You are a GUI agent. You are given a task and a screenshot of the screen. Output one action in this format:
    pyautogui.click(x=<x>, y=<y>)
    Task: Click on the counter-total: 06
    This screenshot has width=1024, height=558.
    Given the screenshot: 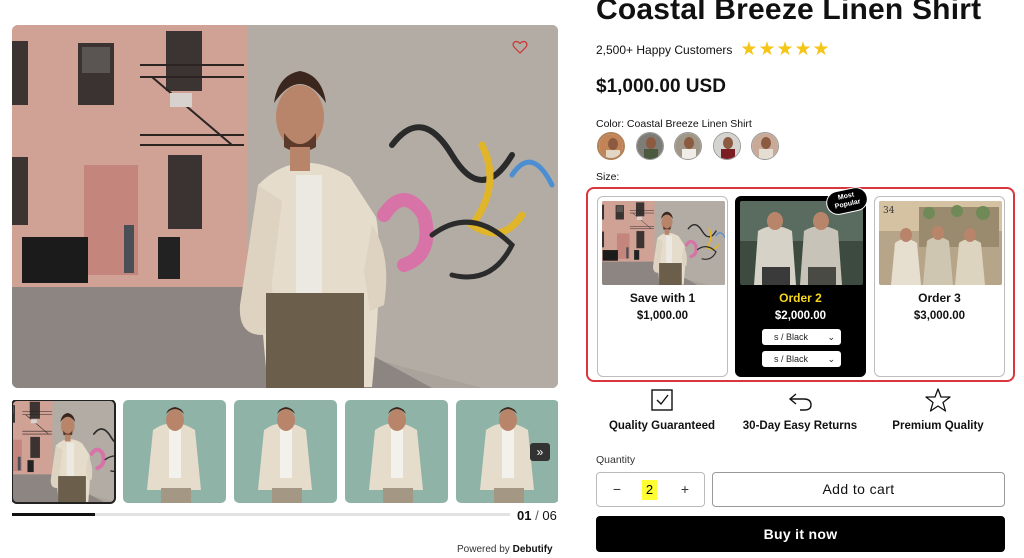 What is the action you would take?
    pyautogui.click(x=549, y=515)
    